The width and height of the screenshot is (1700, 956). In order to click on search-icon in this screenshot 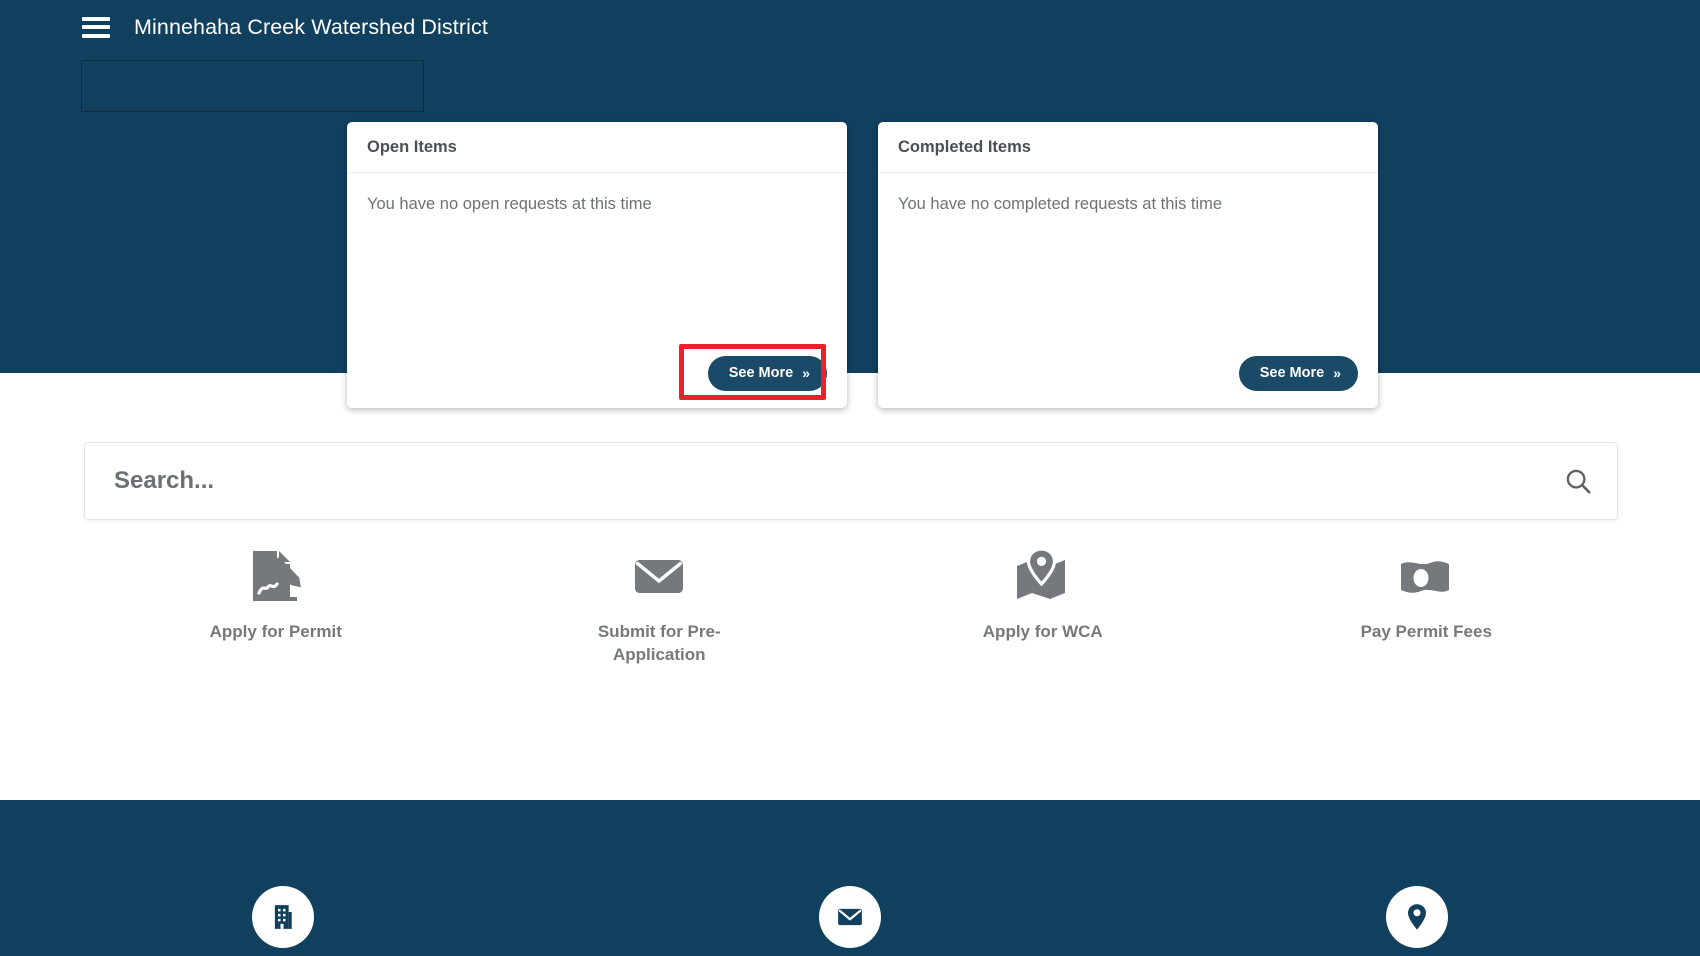, I will do `click(1578, 481)`.